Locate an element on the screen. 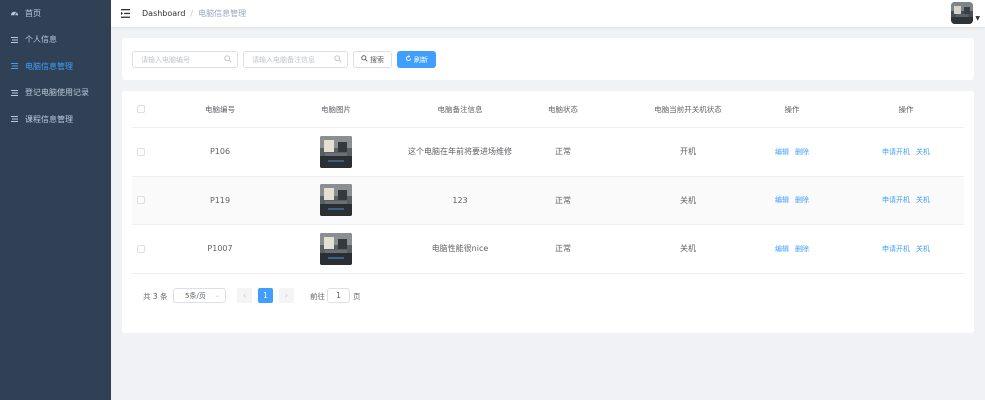 The height and width of the screenshot is (400, 985). refresh-button: 刷新 is located at coordinates (416, 59).